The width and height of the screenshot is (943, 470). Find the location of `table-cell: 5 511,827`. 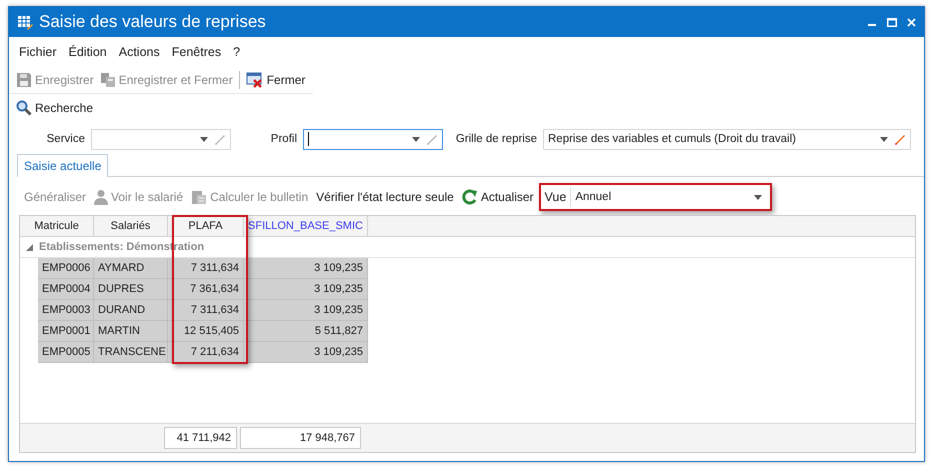

table-cell: 5 511,827 is located at coordinates (306, 331).